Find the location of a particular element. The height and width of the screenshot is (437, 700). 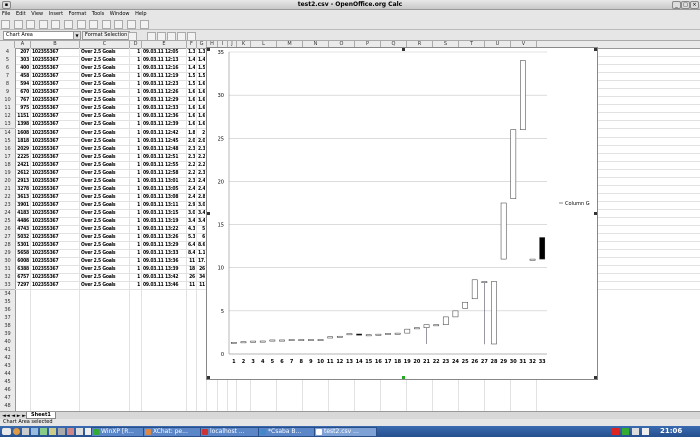

cell: 594 is located at coordinates (22, 84).